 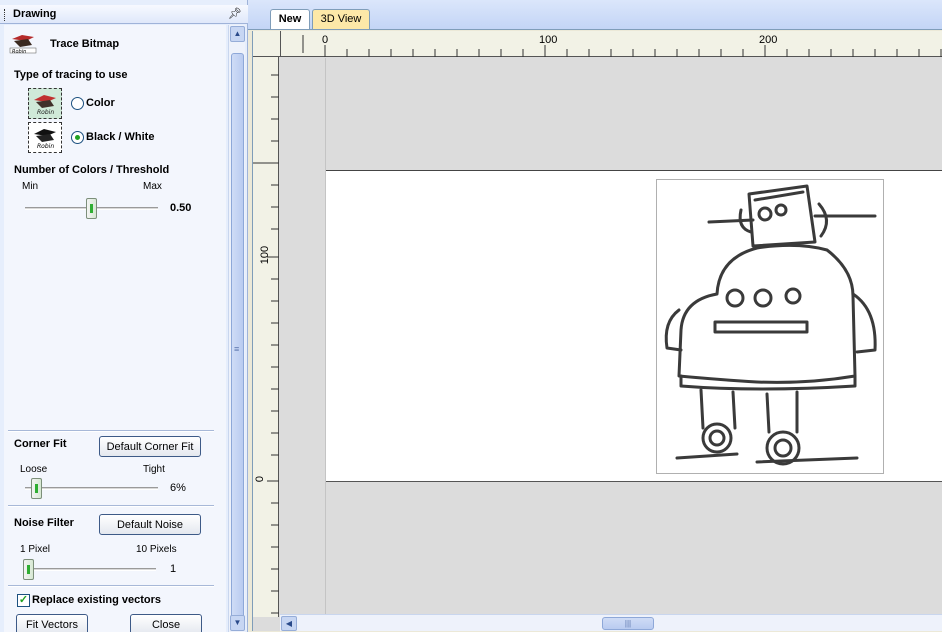 What do you see at coordinates (237, 341) in the screenshot?
I see `scrollbar-thumb` at bounding box center [237, 341].